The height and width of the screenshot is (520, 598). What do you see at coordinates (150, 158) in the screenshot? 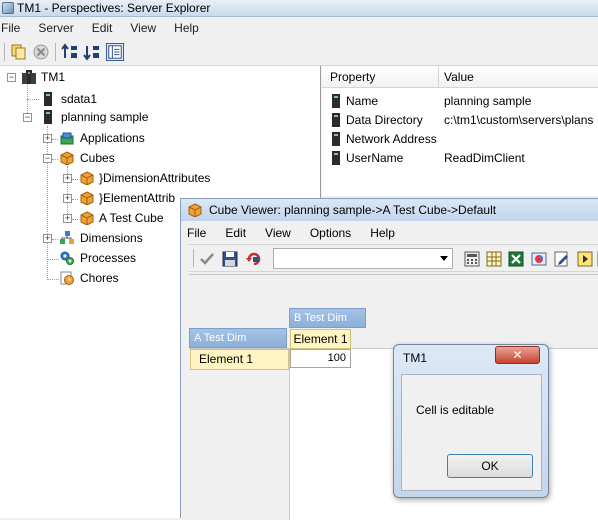
I see `tree-item-cubes: − Cubes` at bounding box center [150, 158].